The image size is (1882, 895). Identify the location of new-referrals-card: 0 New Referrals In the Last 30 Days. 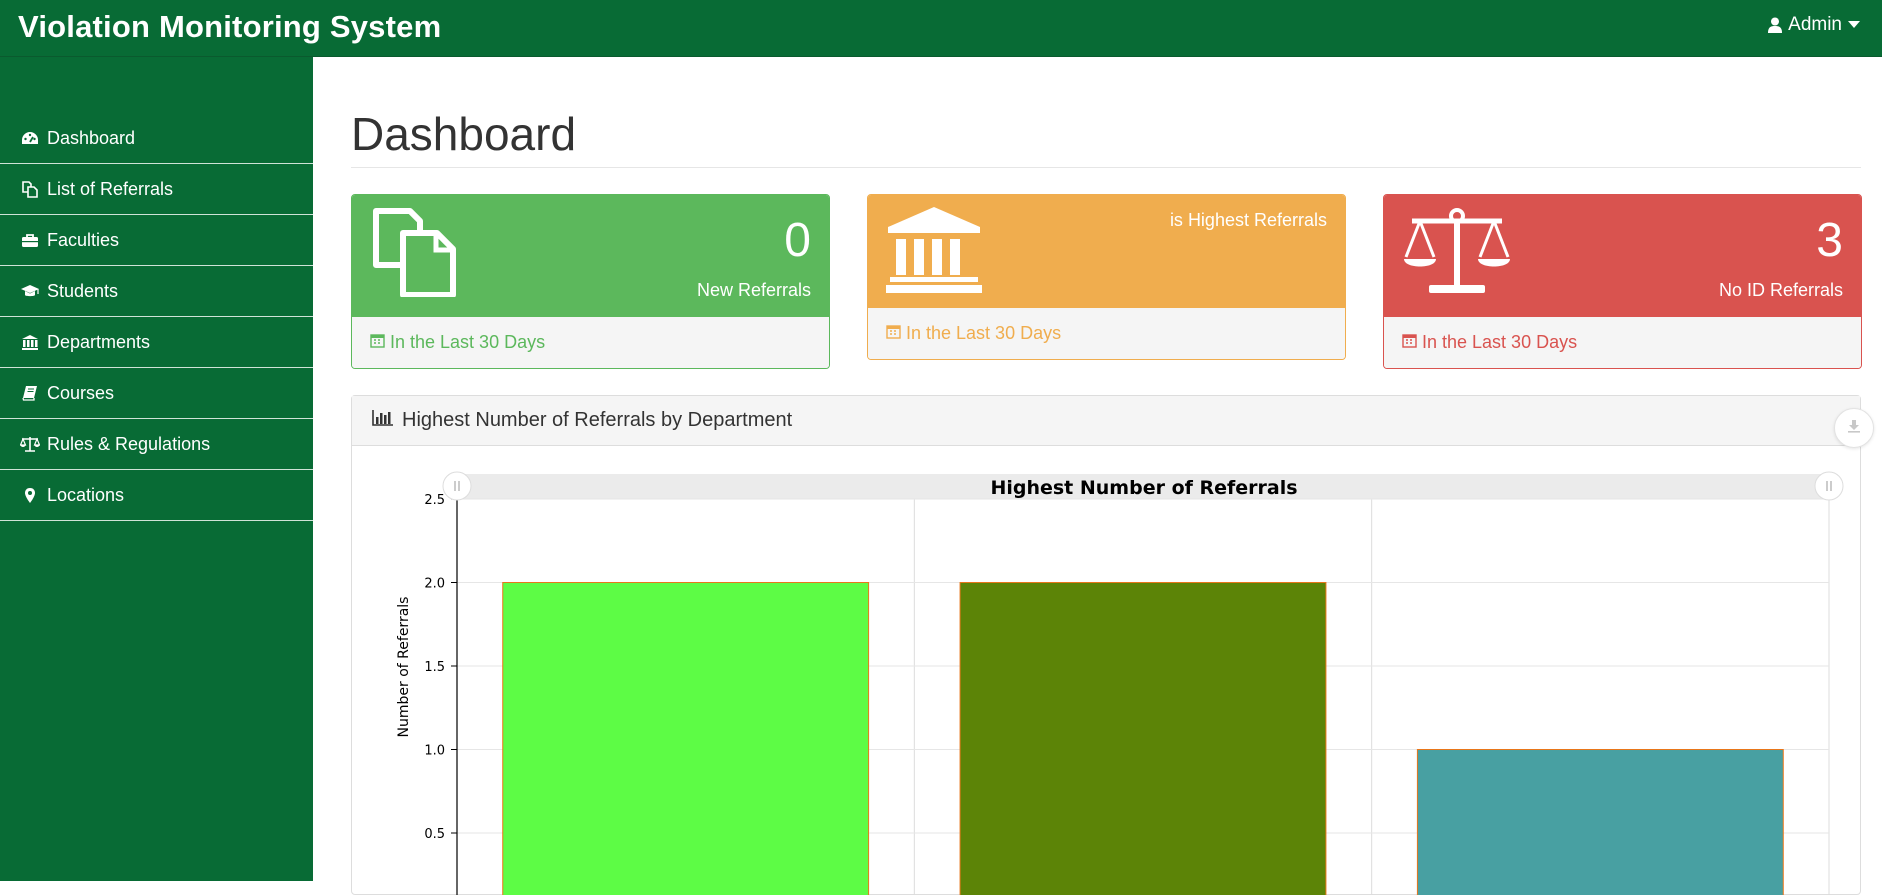
(590, 281).